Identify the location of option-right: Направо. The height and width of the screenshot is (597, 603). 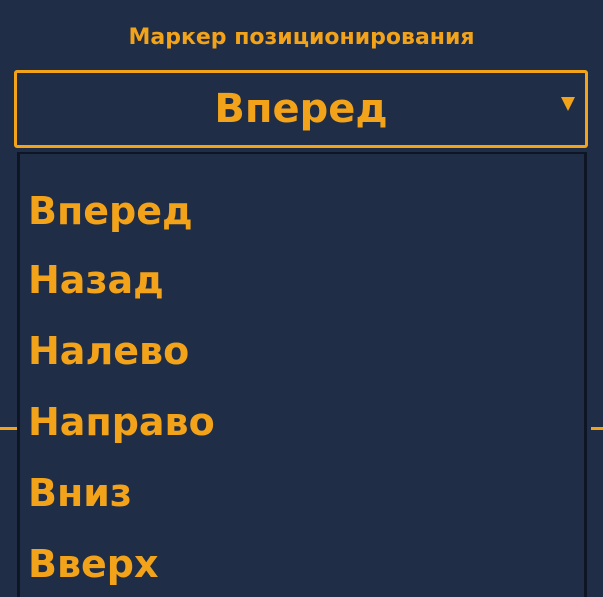
(121, 422).